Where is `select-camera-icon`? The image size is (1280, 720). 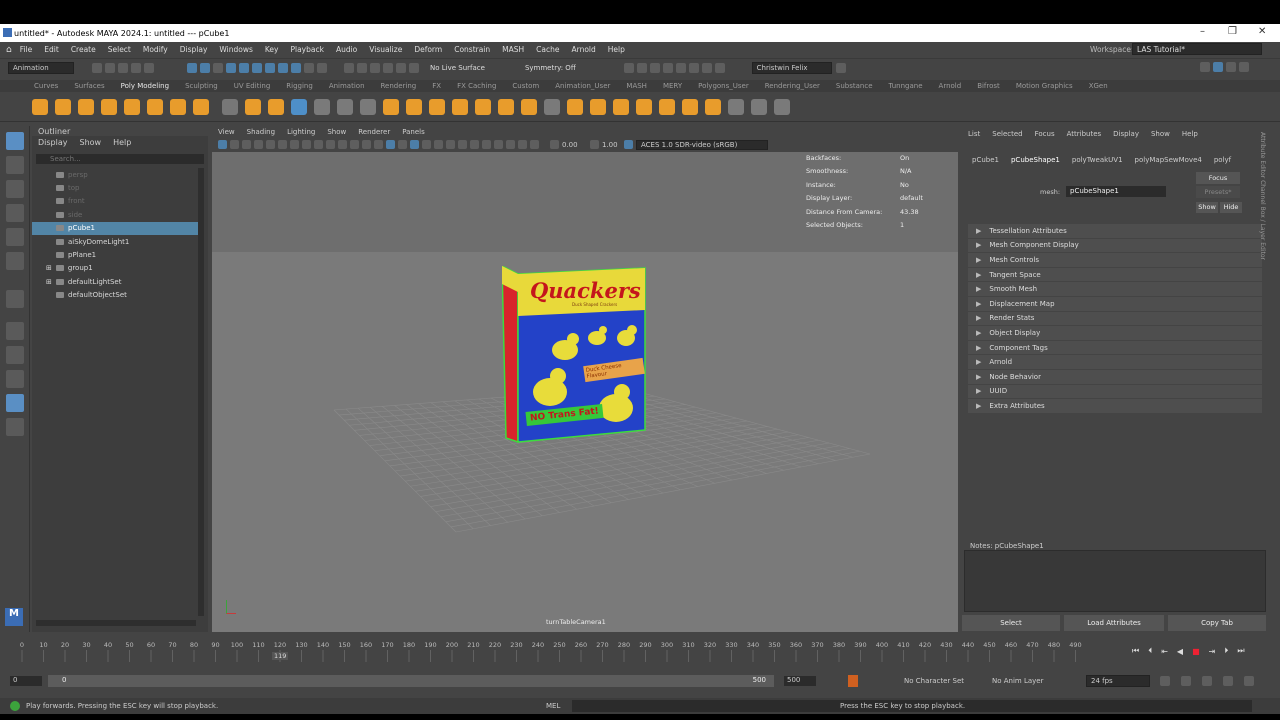 select-camera-icon is located at coordinates (222, 144).